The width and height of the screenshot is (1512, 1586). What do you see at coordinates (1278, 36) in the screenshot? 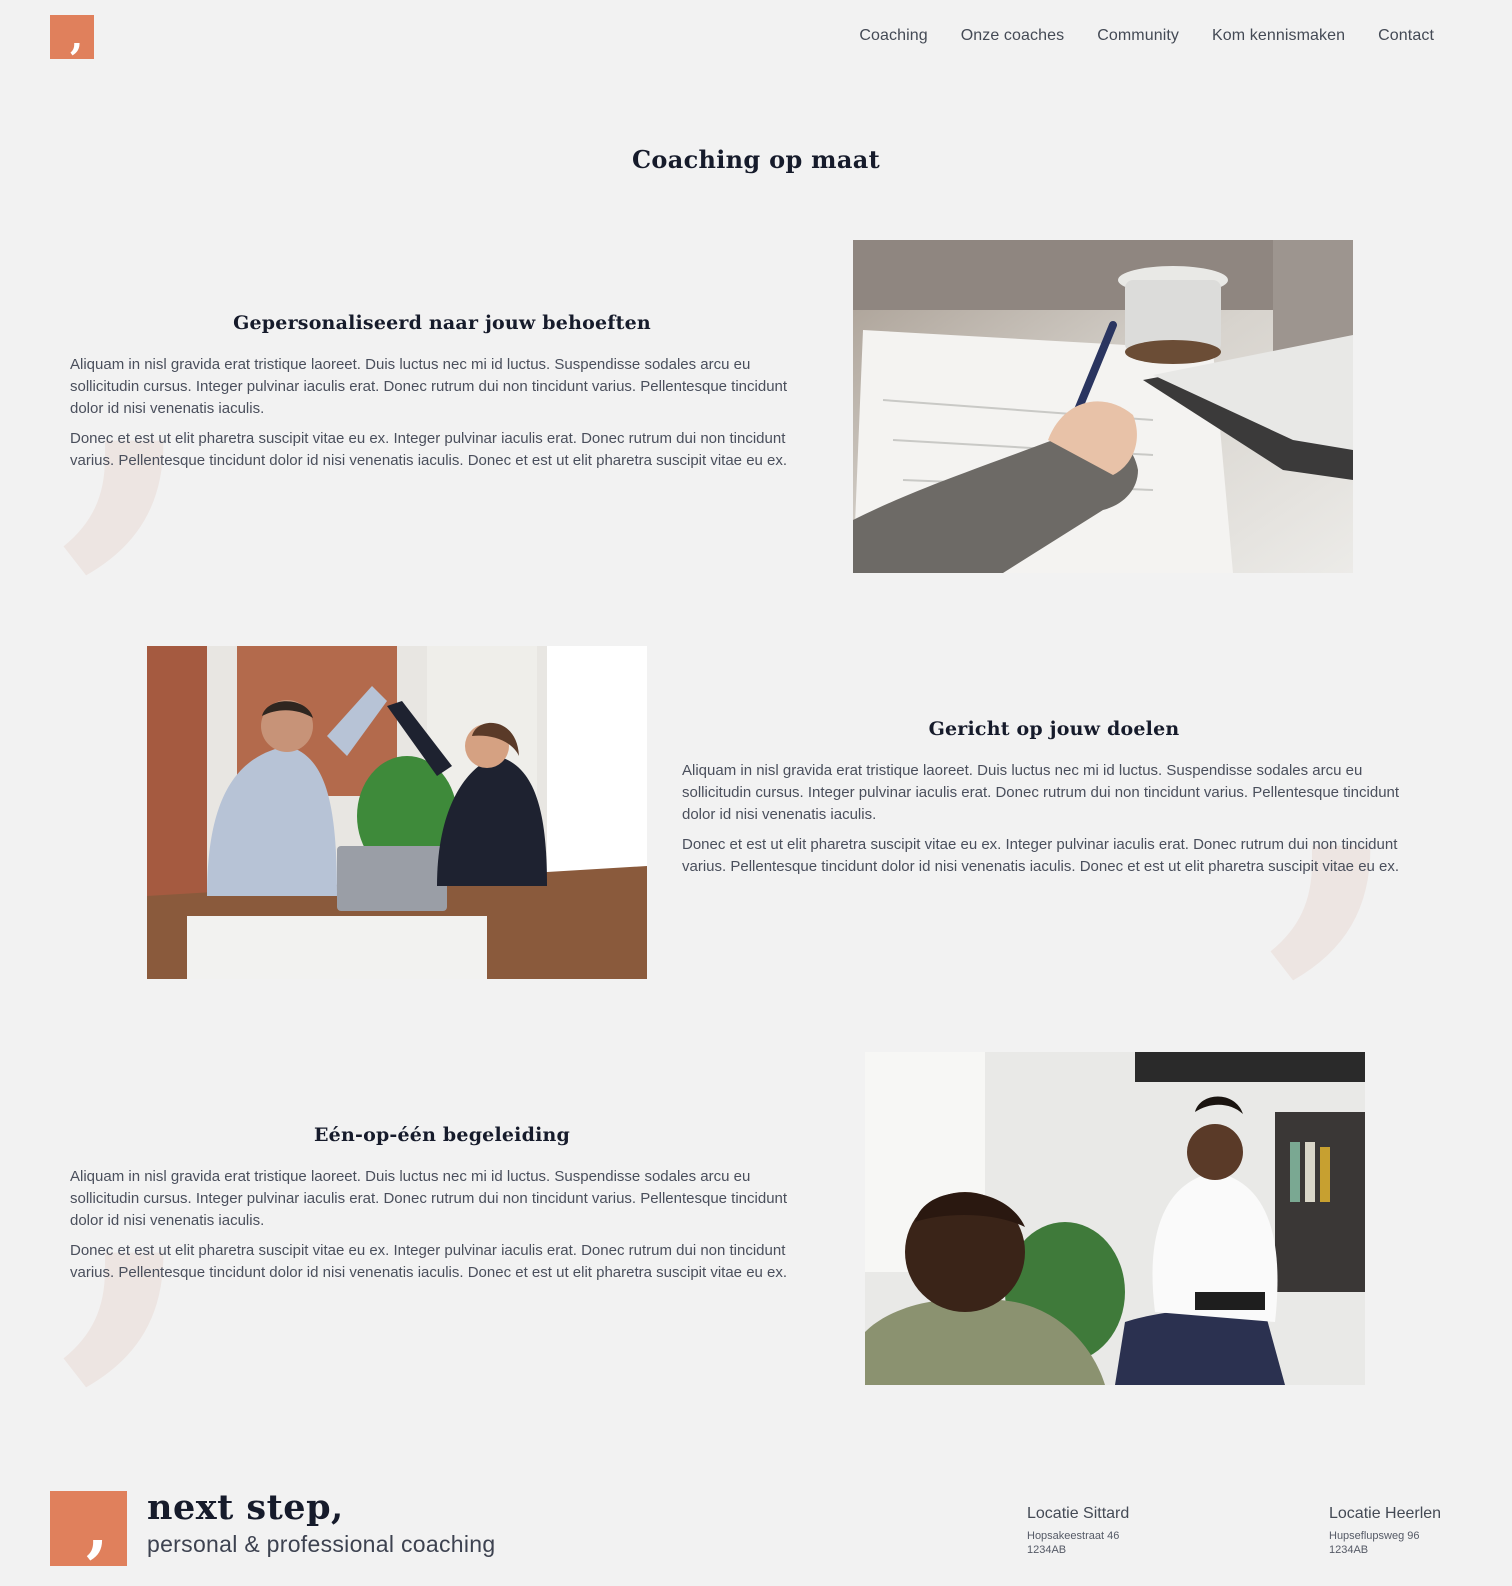
I see `nav-kom-kennismaken: Kom kennismaken` at bounding box center [1278, 36].